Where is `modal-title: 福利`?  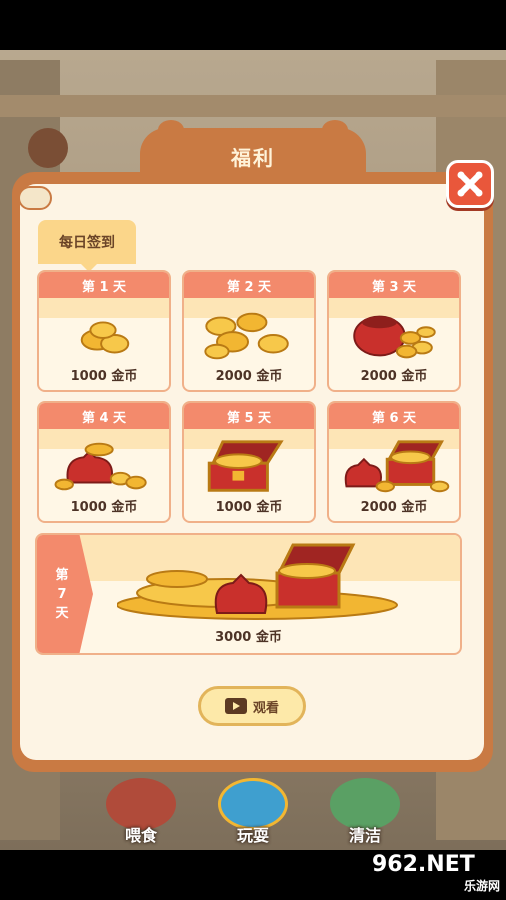
modal-title: 福利 is located at coordinates (253, 158).